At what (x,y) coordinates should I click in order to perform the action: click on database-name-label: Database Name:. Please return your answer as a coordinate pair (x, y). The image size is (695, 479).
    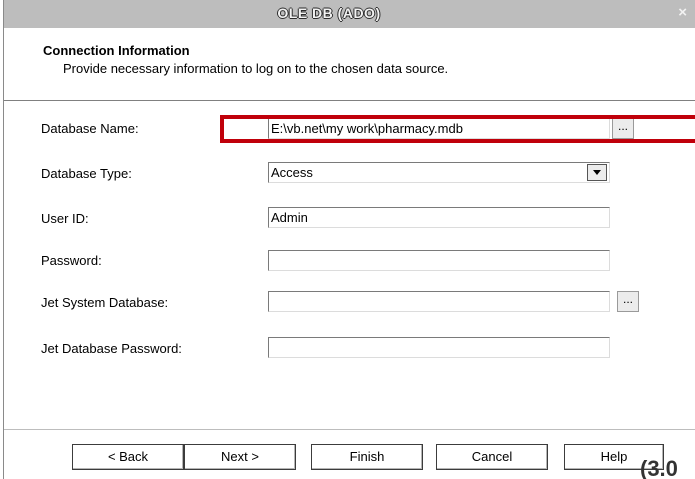
    Looking at the image, I should click on (90, 128).